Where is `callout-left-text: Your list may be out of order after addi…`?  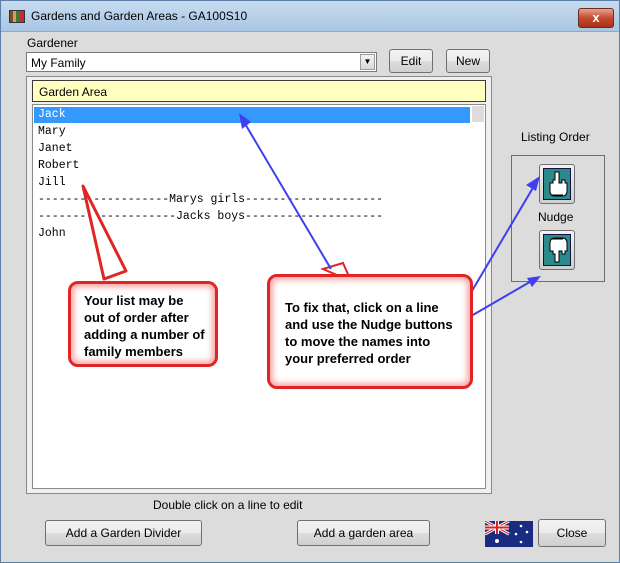 callout-left-text: Your list may be out of order after addi… is located at coordinates (144, 326).